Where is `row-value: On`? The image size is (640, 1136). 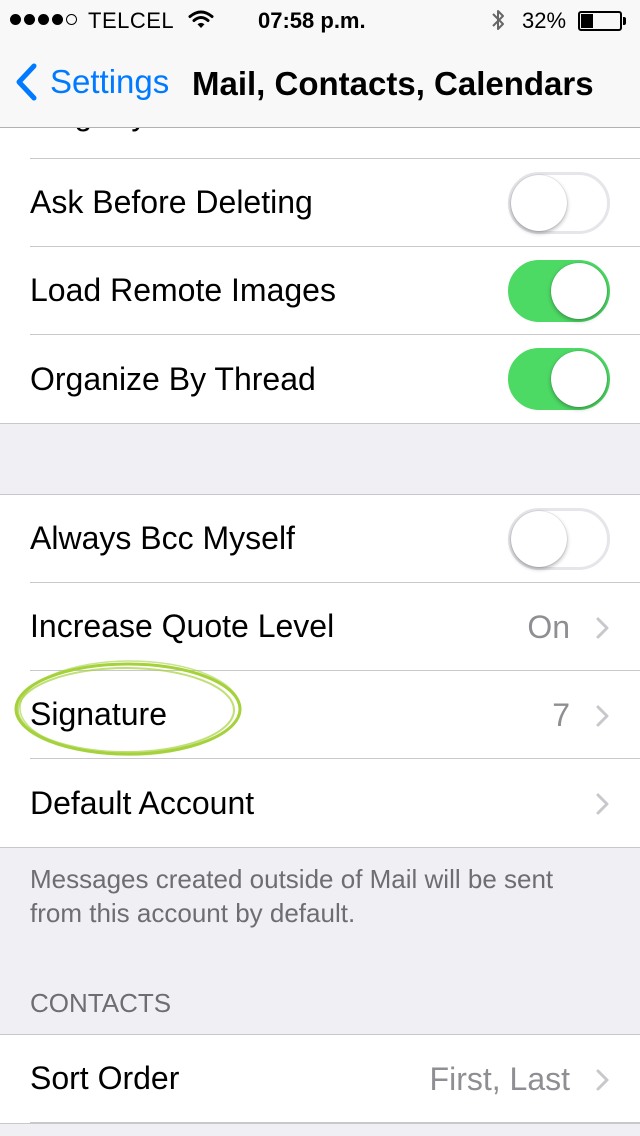
row-value: On is located at coordinates (548, 627).